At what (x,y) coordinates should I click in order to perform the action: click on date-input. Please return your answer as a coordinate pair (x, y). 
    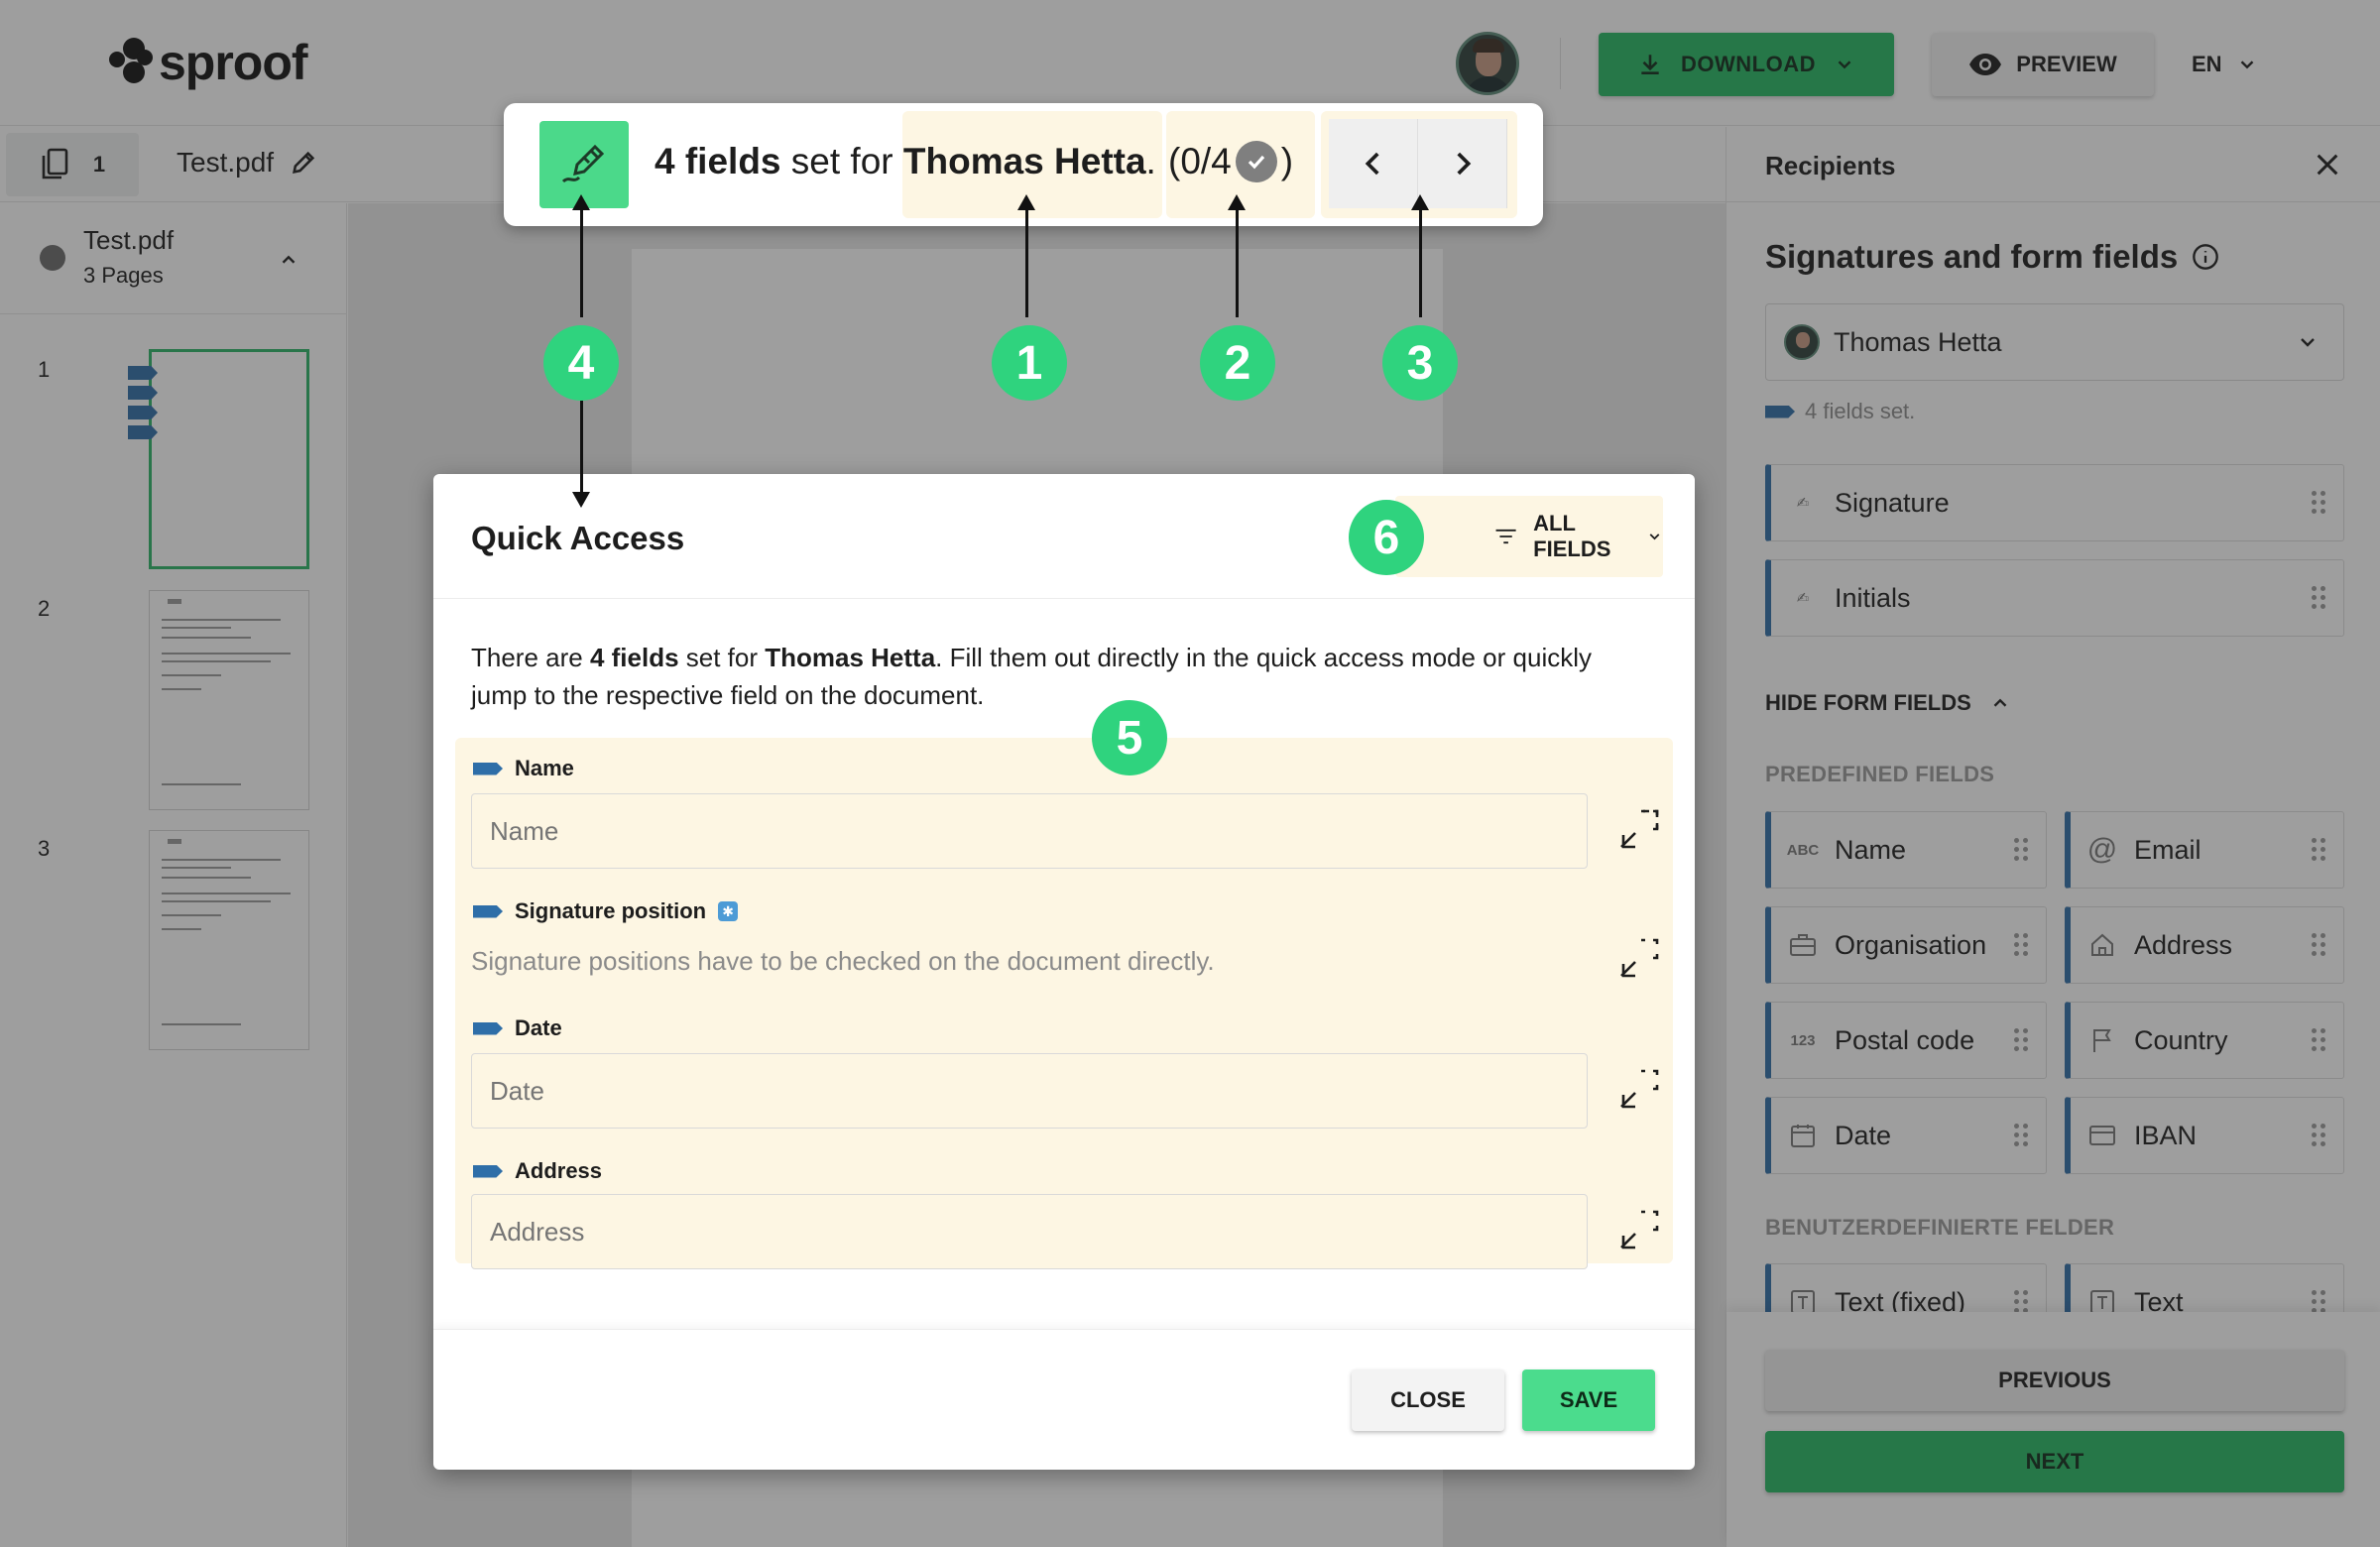
    Looking at the image, I should click on (1029, 1091).